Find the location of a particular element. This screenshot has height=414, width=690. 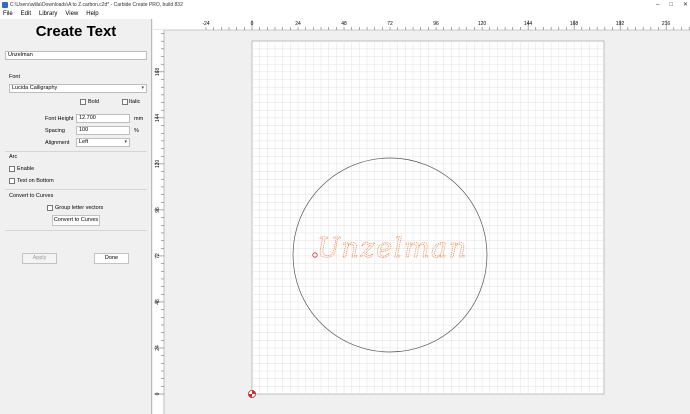

group-letter-vectors-checkbox is located at coordinates (50, 208).